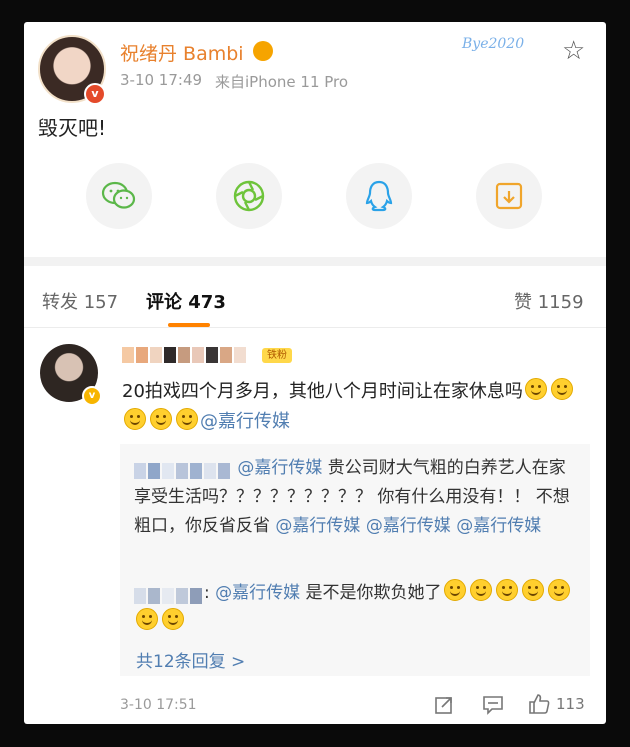 The image size is (630, 747). What do you see at coordinates (92, 396) in the screenshot?
I see `verified-badge-icon: v` at bounding box center [92, 396].